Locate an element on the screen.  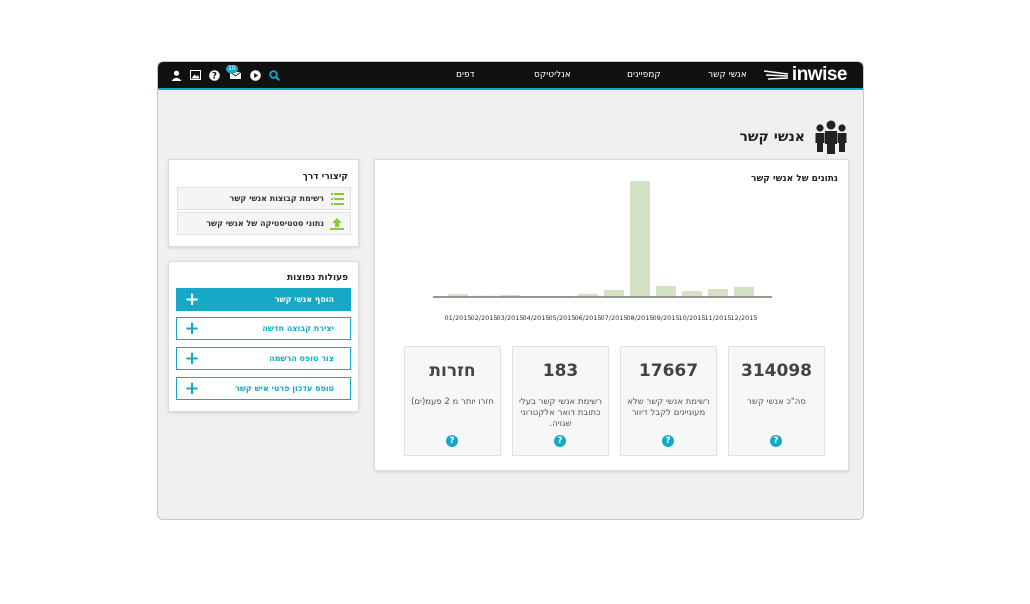
stat-value: 314098 is located at coordinates (776, 371).